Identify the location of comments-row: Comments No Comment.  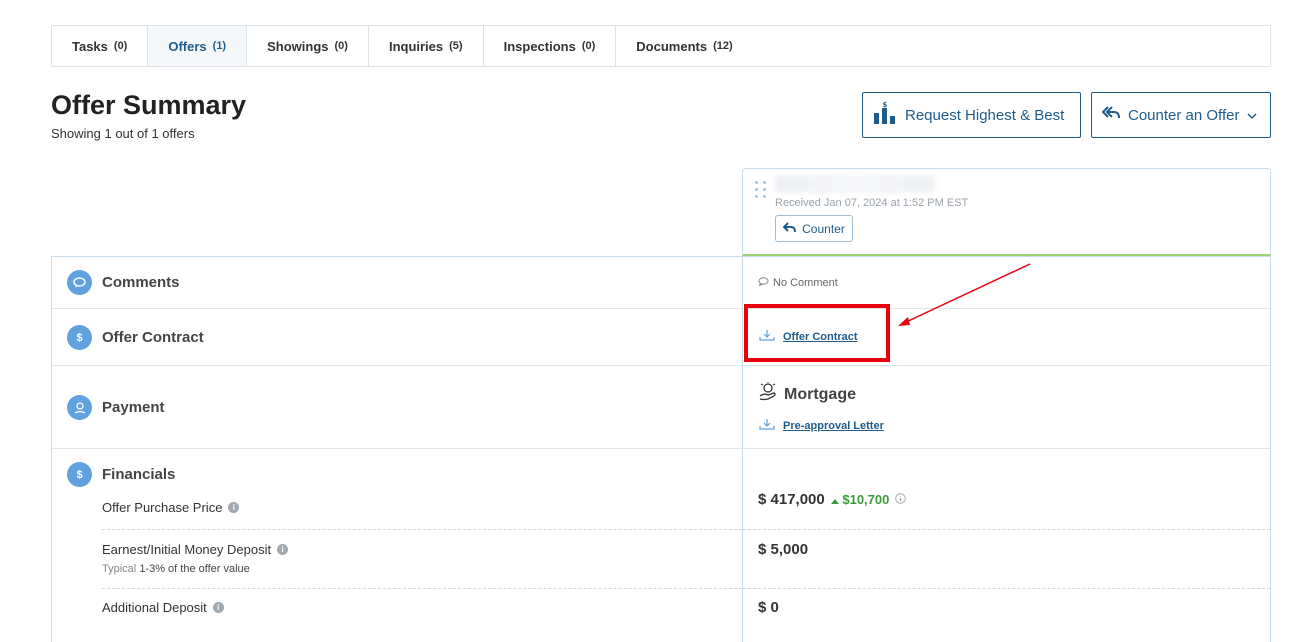
(661, 283).